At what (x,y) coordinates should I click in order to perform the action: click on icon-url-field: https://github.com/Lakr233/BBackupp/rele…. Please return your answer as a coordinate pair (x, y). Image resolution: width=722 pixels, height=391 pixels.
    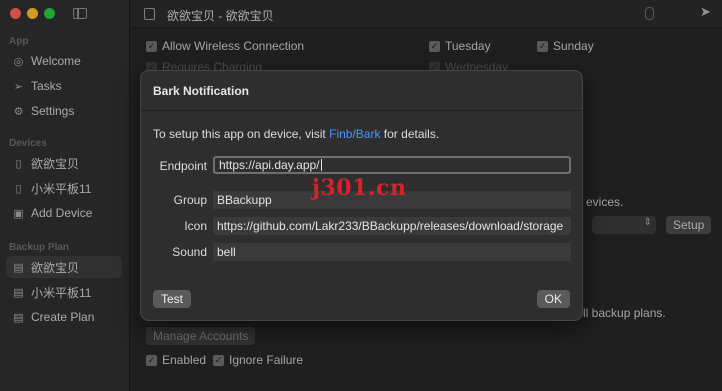
    Looking at the image, I should click on (392, 226).